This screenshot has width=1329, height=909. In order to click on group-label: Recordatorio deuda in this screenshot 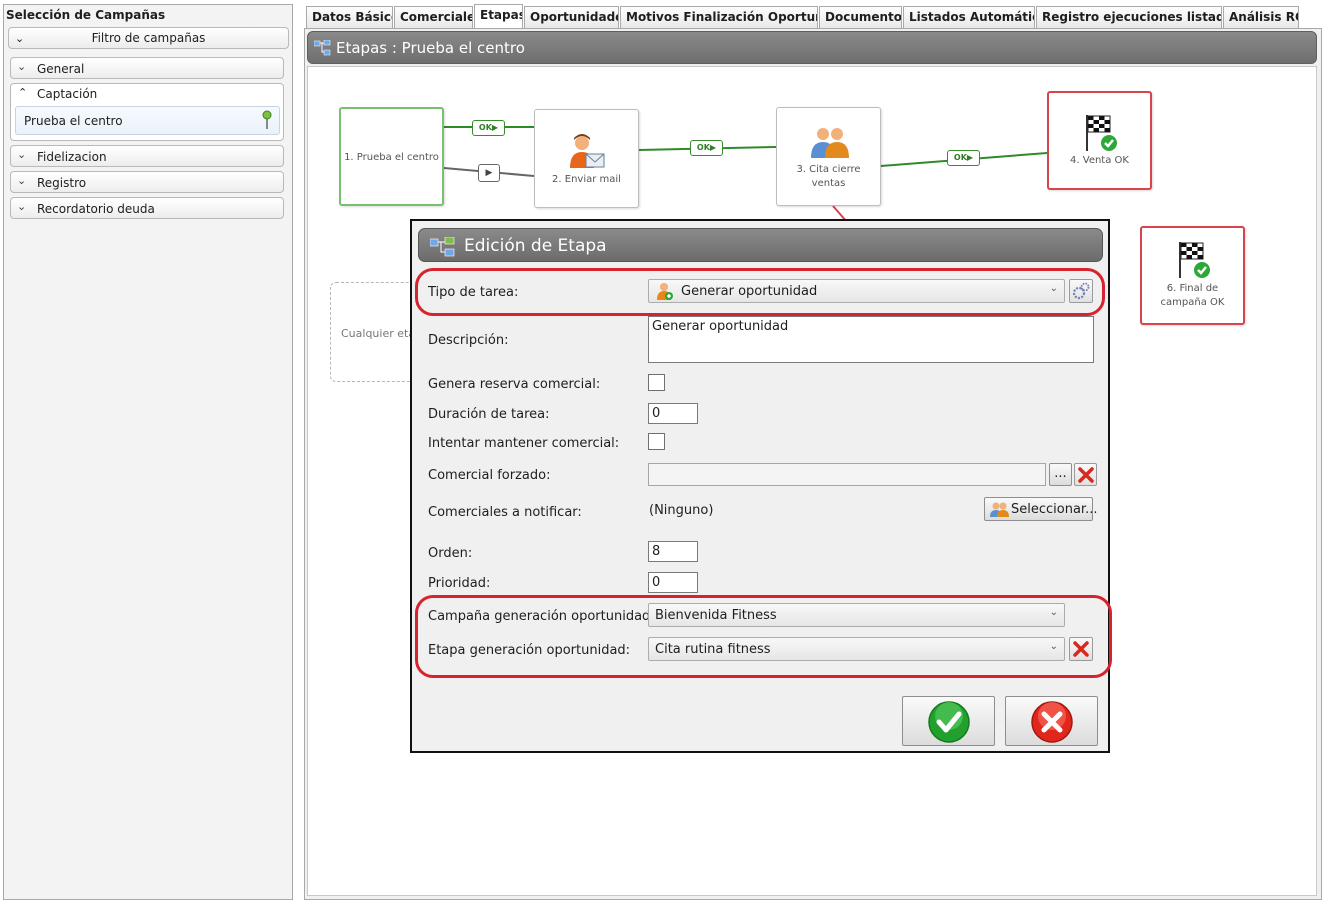, I will do `click(96, 209)`.